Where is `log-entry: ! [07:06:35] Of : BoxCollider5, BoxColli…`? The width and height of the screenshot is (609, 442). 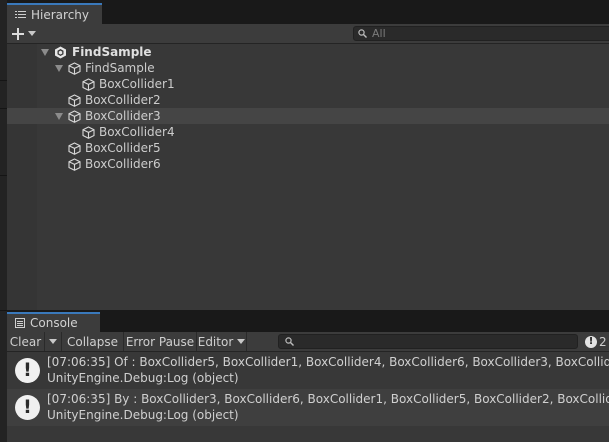
log-entry: ! [07:06:35] Of : BoxCollider5, BoxColli… is located at coordinates (308, 370).